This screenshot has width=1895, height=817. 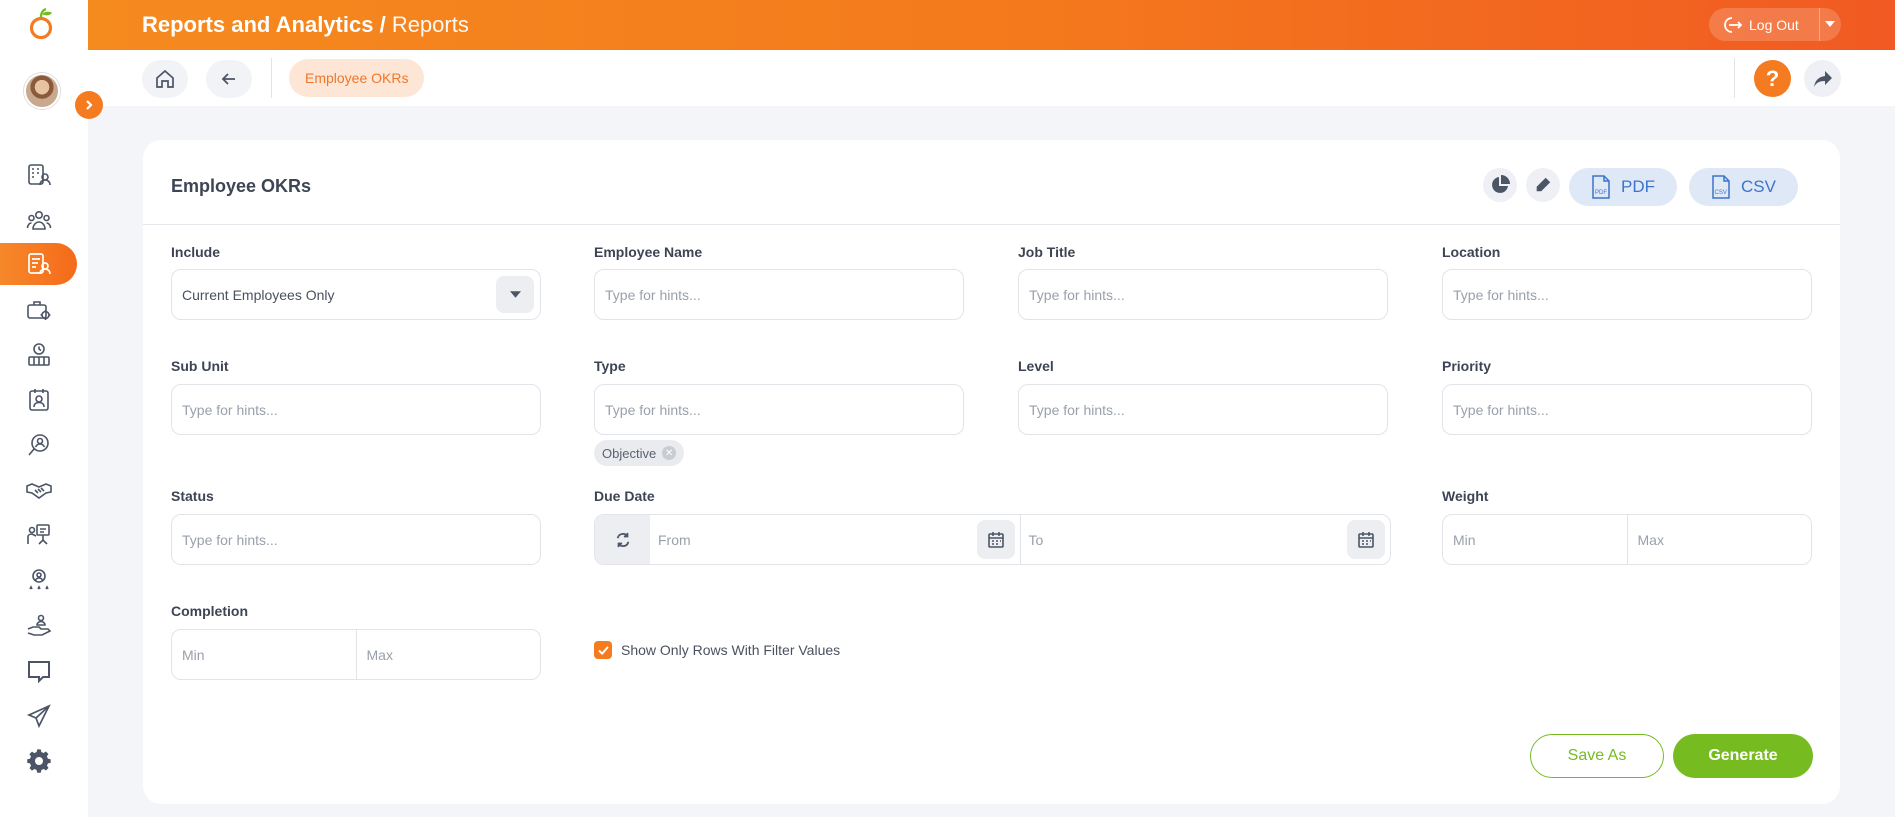 I want to click on due-date-from-input: From, so click(x=835, y=539).